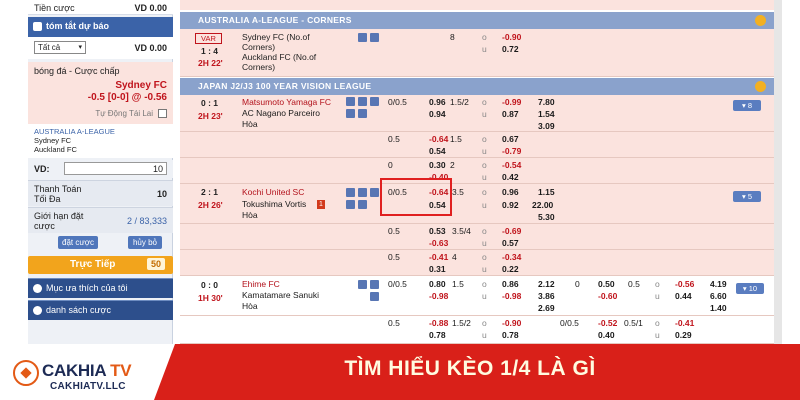 This screenshot has height=400, width=800. I want to click on odd: 0.54, so click(437, 151).